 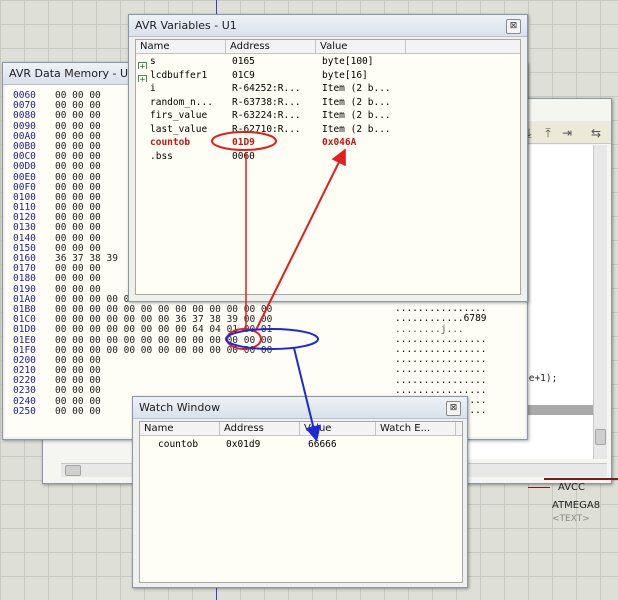 I want to click on chip-text-placeholder: <TEXT>, so click(x=571, y=519).